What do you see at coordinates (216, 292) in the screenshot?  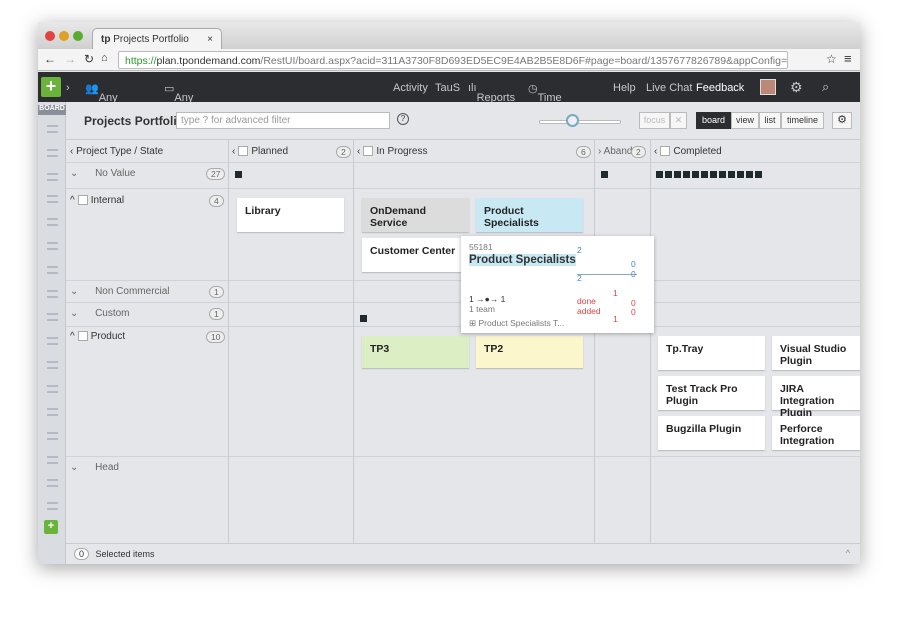 I see `row-count: 1` at bounding box center [216, 292].